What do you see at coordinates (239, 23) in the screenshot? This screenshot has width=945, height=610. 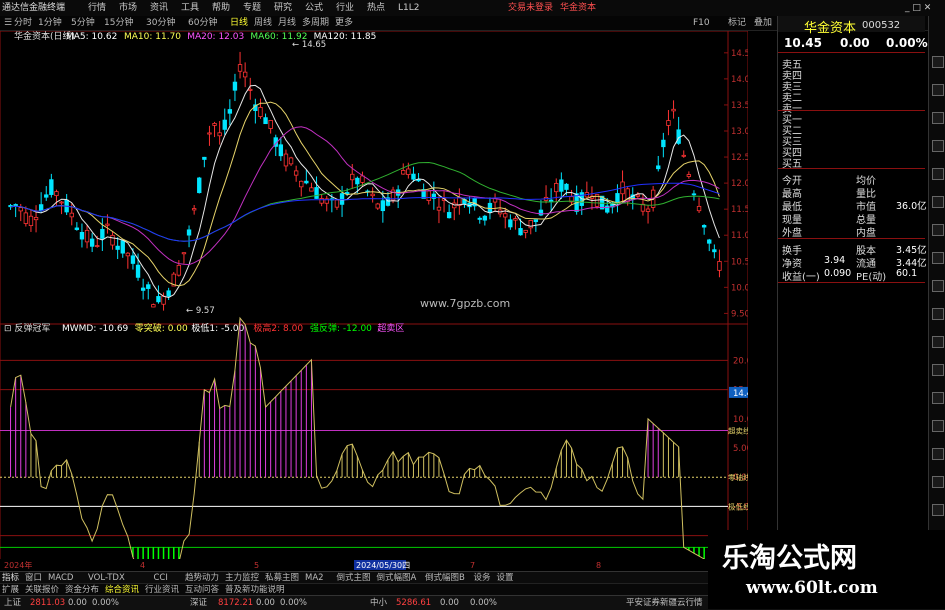 I see `period-tab-6: 日线` at bounding box center [239, 23].